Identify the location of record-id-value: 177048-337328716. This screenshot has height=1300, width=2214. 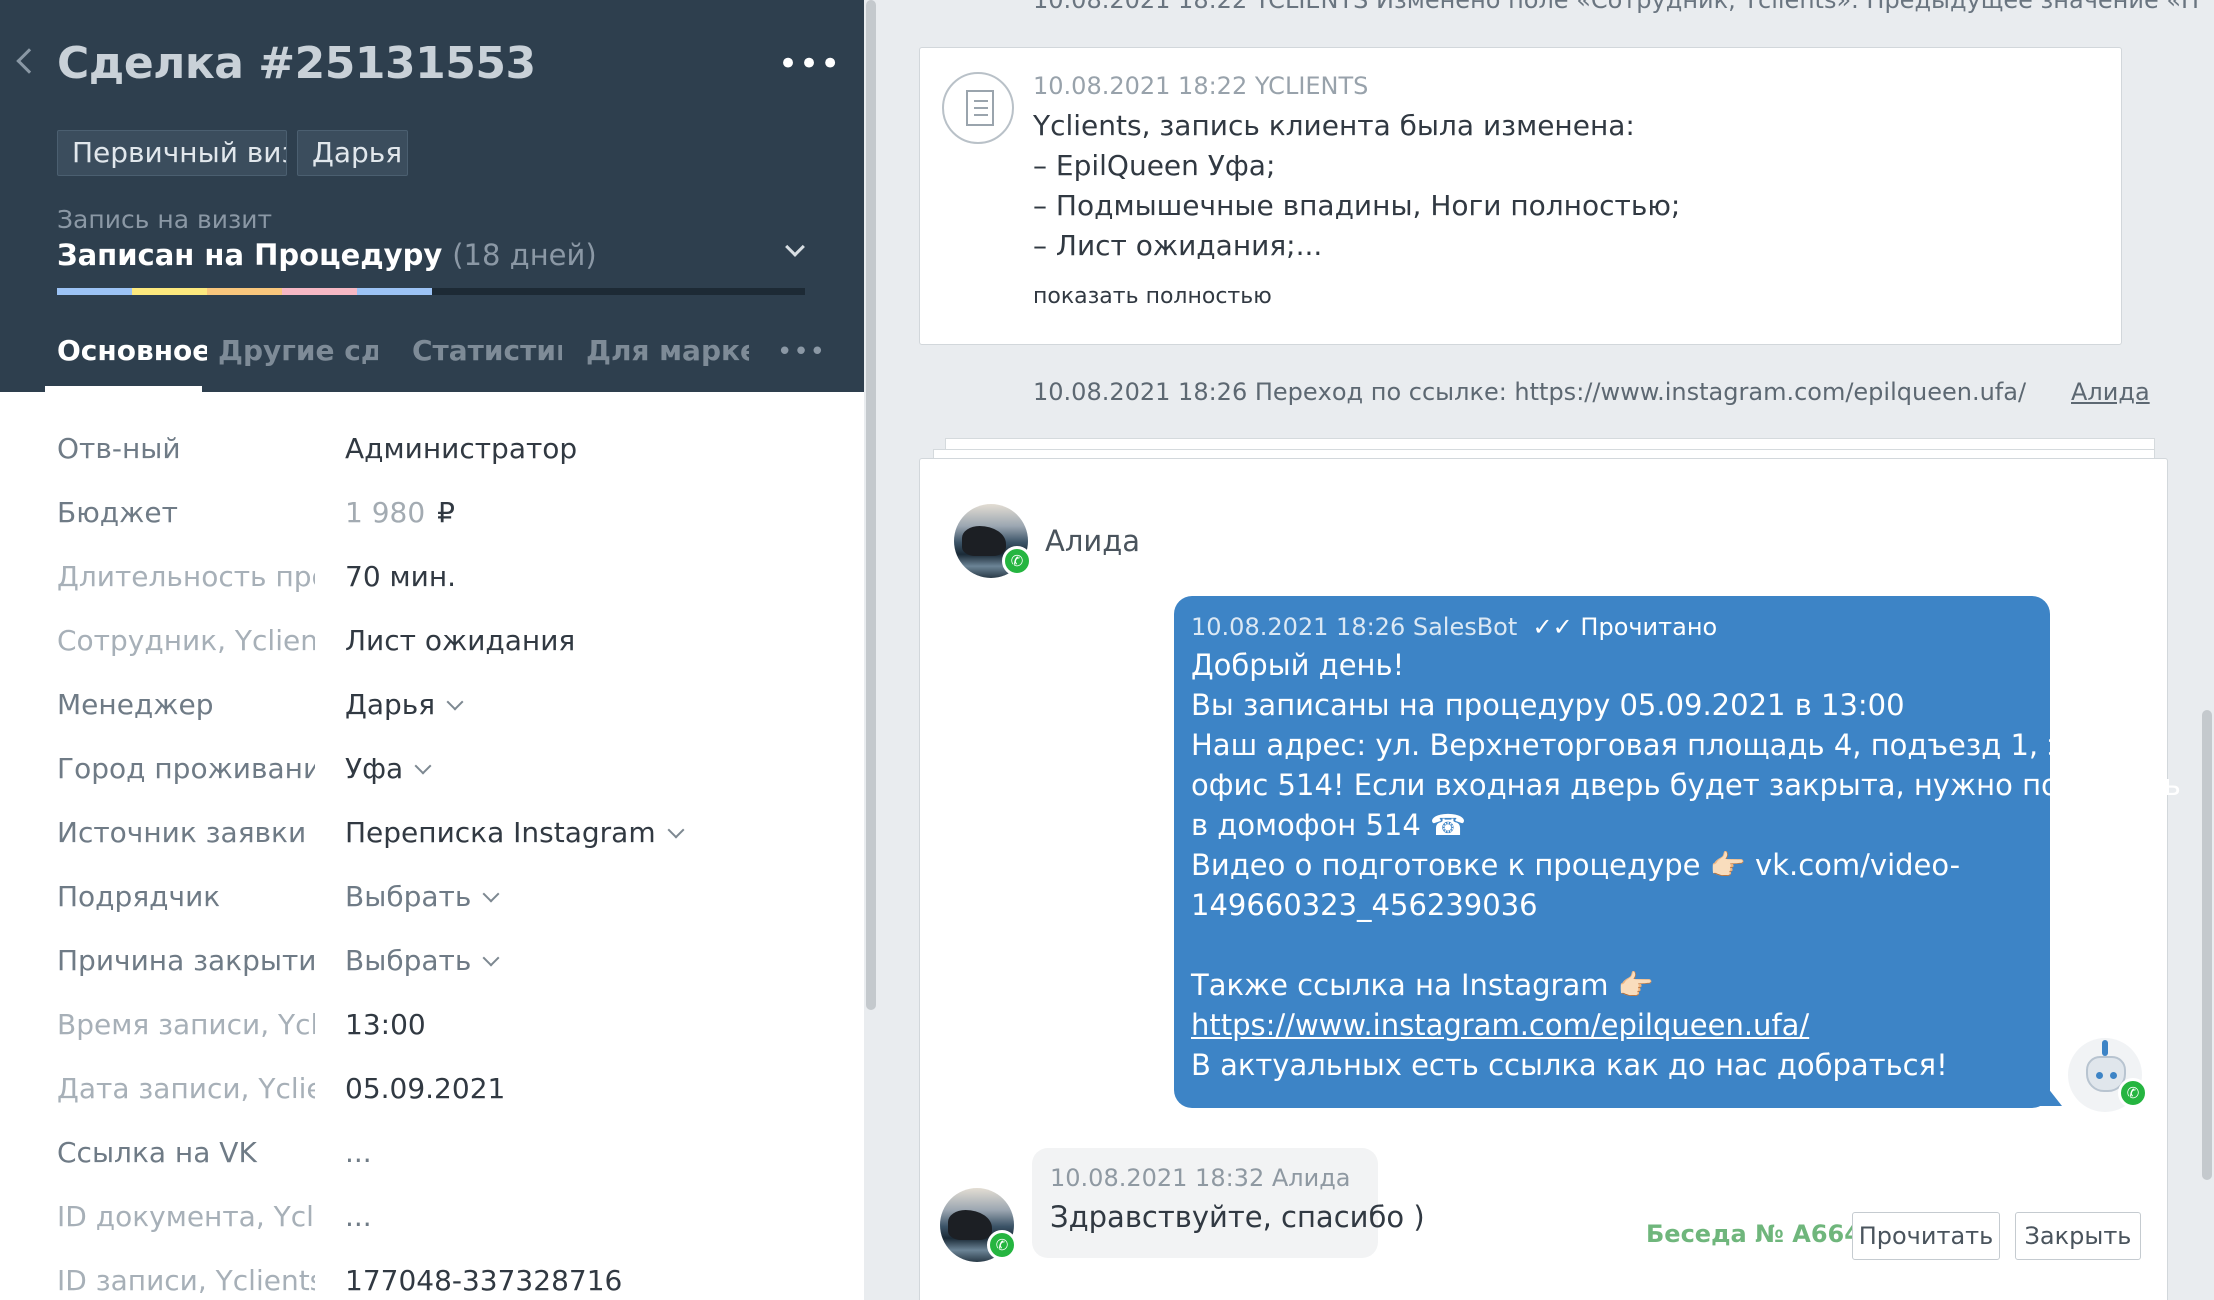
(483, 1280).